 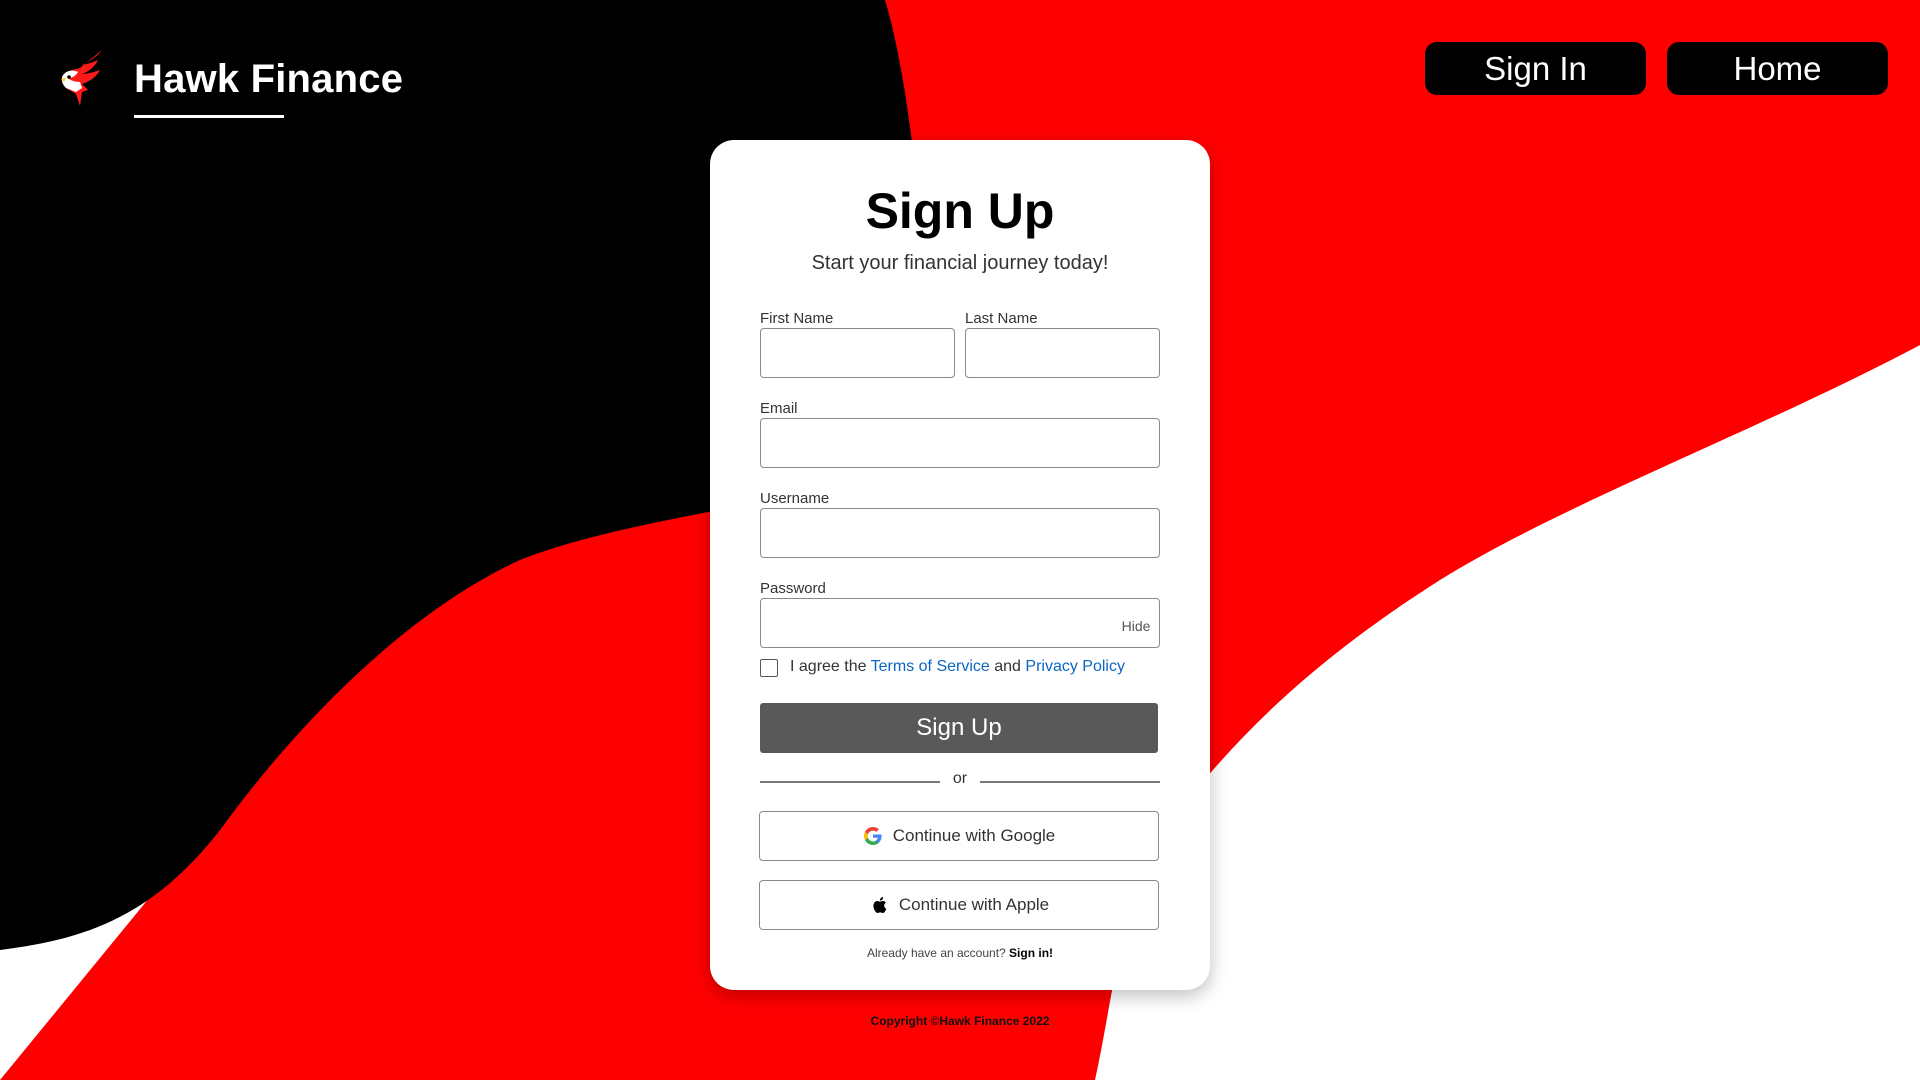 I want to click on continue-with-apple-button: Continue with Apple, so click(x=959, y=905).